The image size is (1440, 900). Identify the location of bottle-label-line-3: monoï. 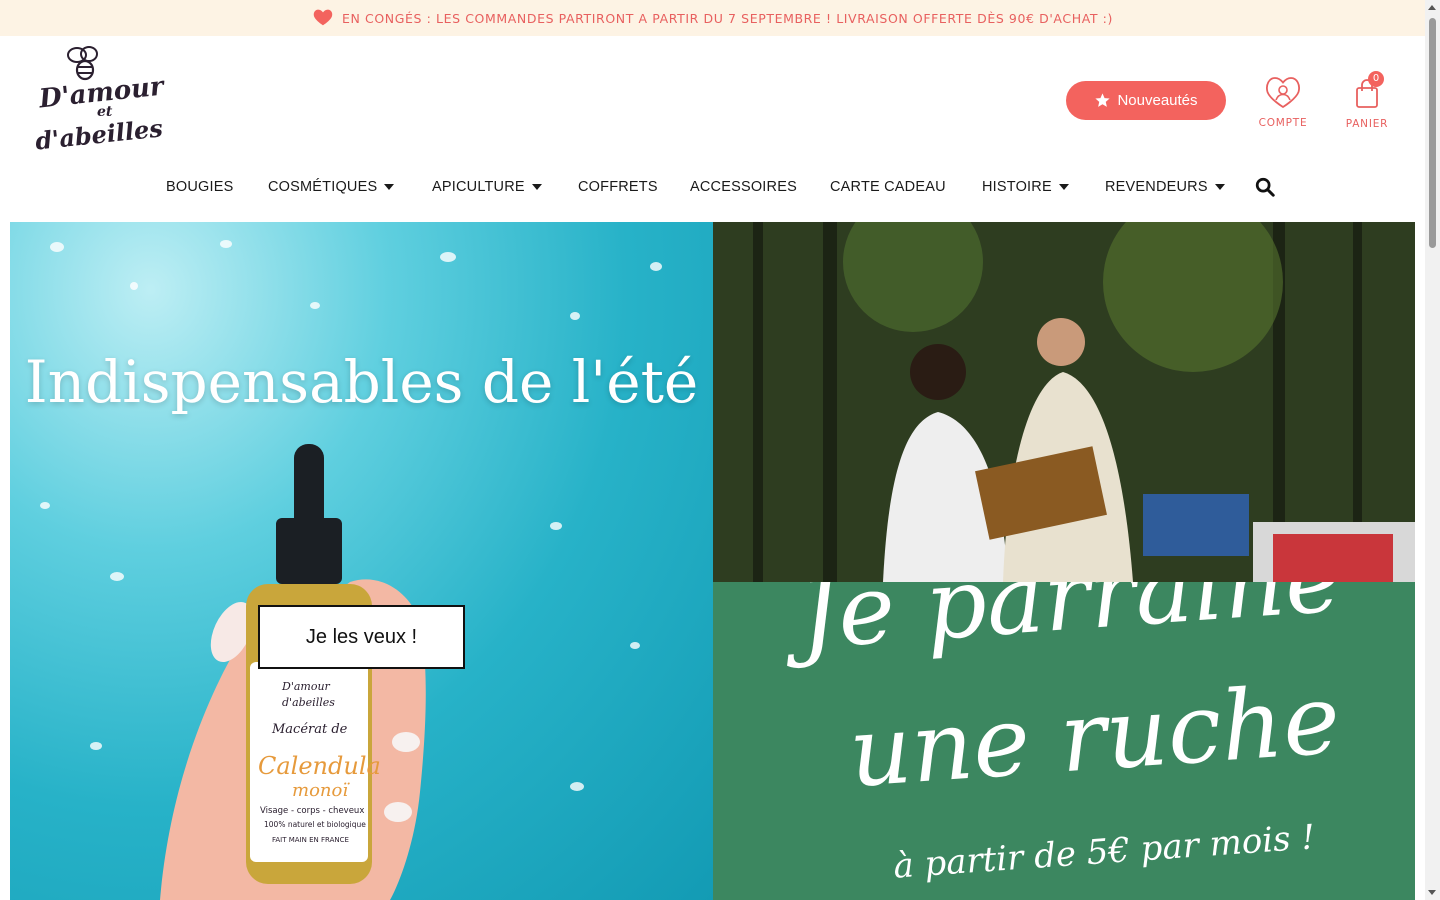
(320, 790).